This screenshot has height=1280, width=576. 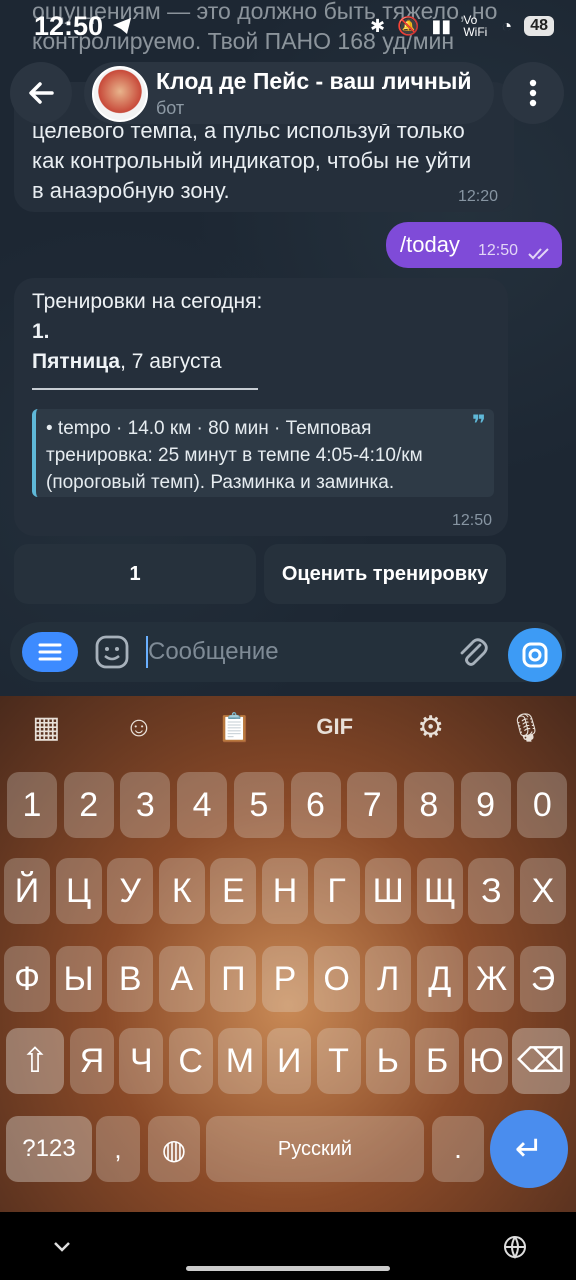 I want to click on status-bar: 12:50 ✱ 🔕 ▮▮ Vo WiFi ◔ 48, so click(x=288, y=26).